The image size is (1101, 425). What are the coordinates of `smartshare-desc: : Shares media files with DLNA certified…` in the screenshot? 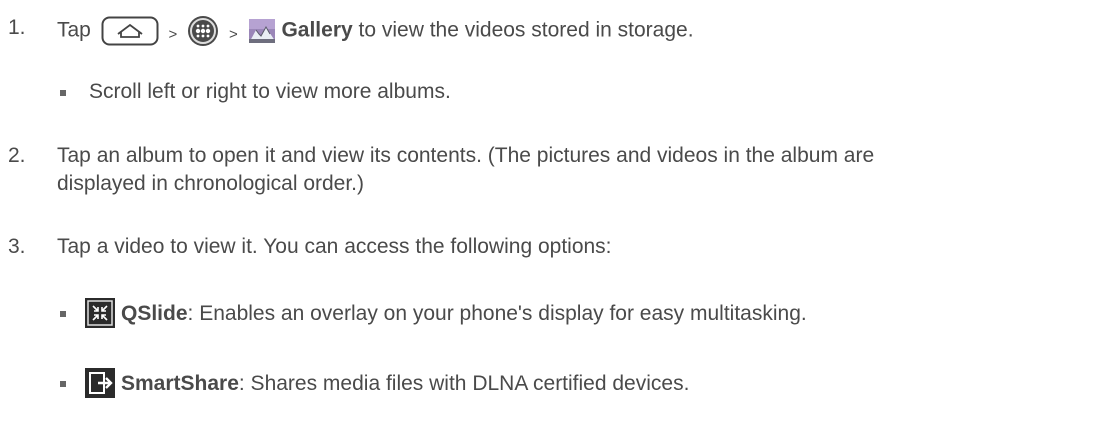 It's located at (464, 384).